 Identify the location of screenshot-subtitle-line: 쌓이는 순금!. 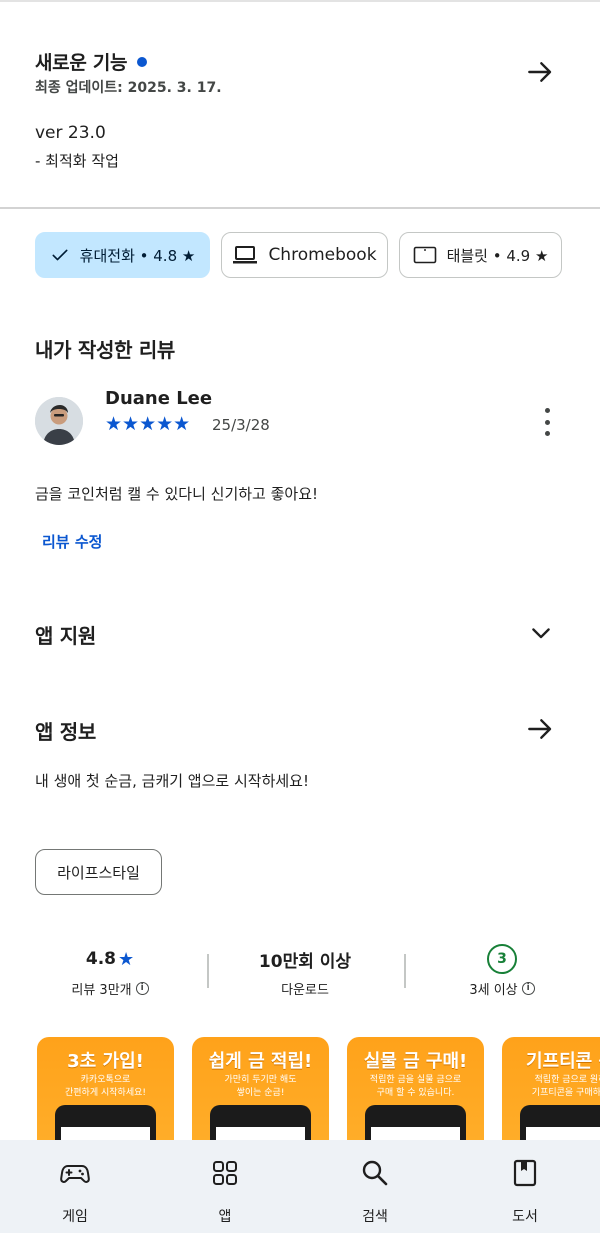
(260, 1093).